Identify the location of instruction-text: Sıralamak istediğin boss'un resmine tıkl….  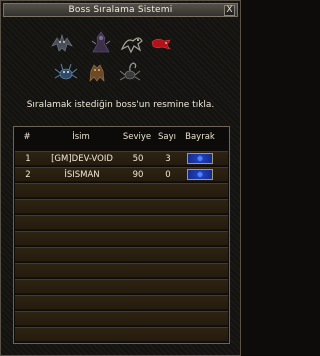
(120, 105).